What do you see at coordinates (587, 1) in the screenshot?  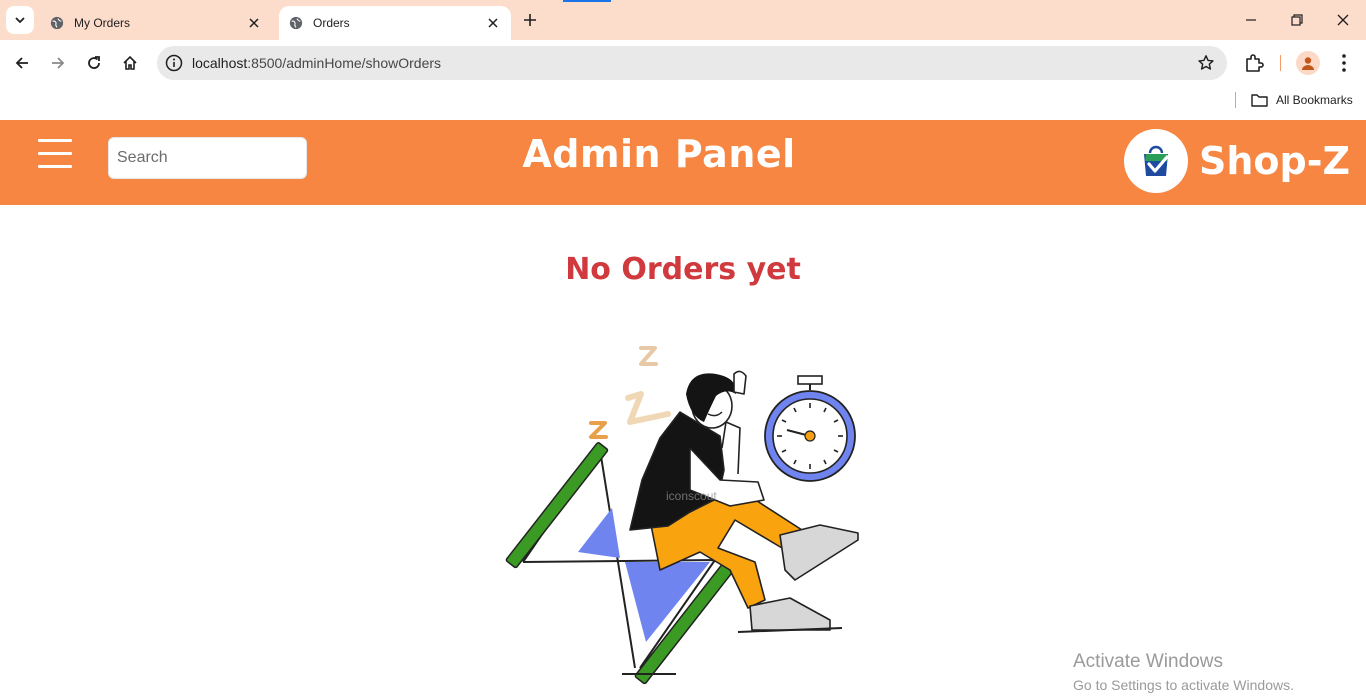 I see `tab-loading-indicator` at bounding box center [587, 1].